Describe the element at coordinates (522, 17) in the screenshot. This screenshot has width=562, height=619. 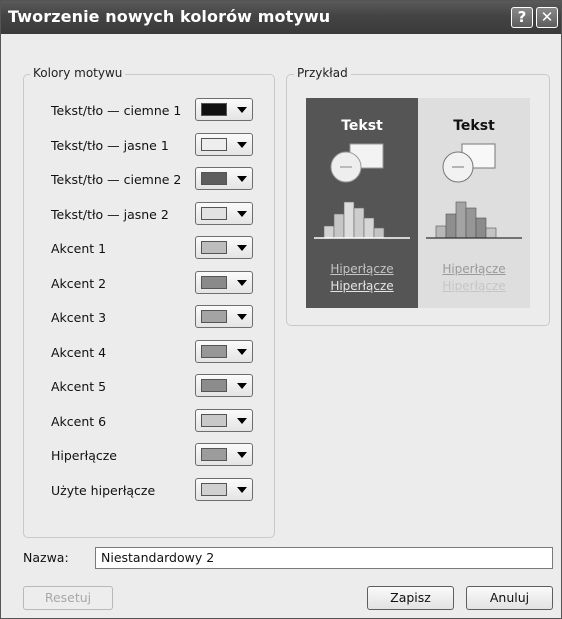
I see `help-button: ?` at that location.